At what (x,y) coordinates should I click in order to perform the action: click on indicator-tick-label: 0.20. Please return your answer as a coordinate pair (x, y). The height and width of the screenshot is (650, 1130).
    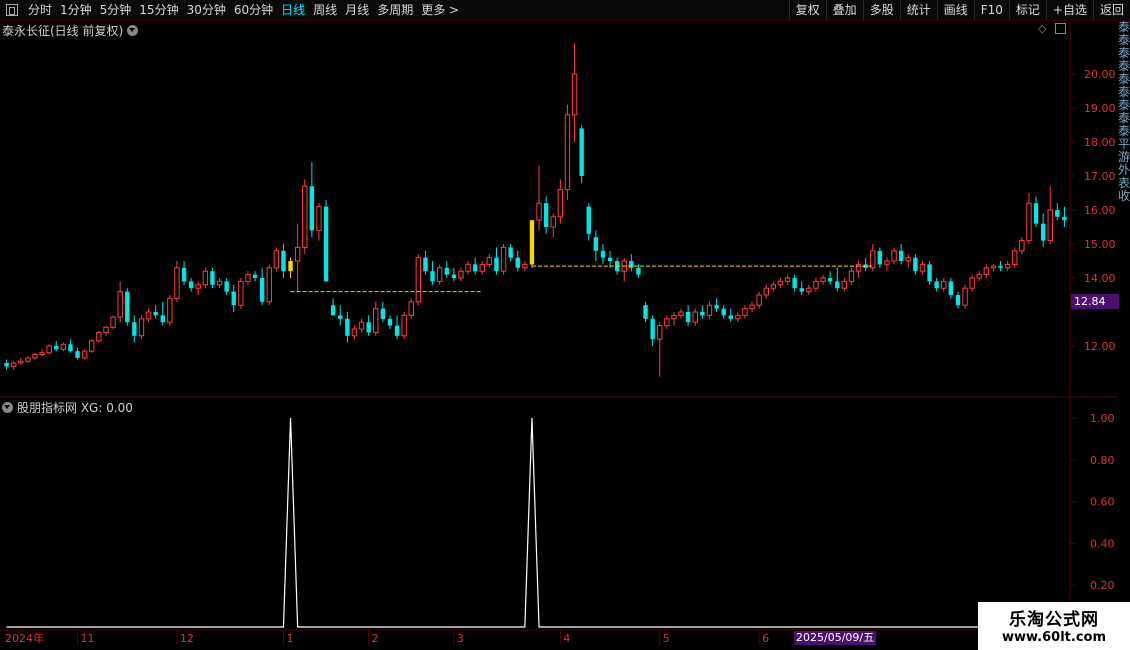
    Looking at the image, I should click on (1102, 585).